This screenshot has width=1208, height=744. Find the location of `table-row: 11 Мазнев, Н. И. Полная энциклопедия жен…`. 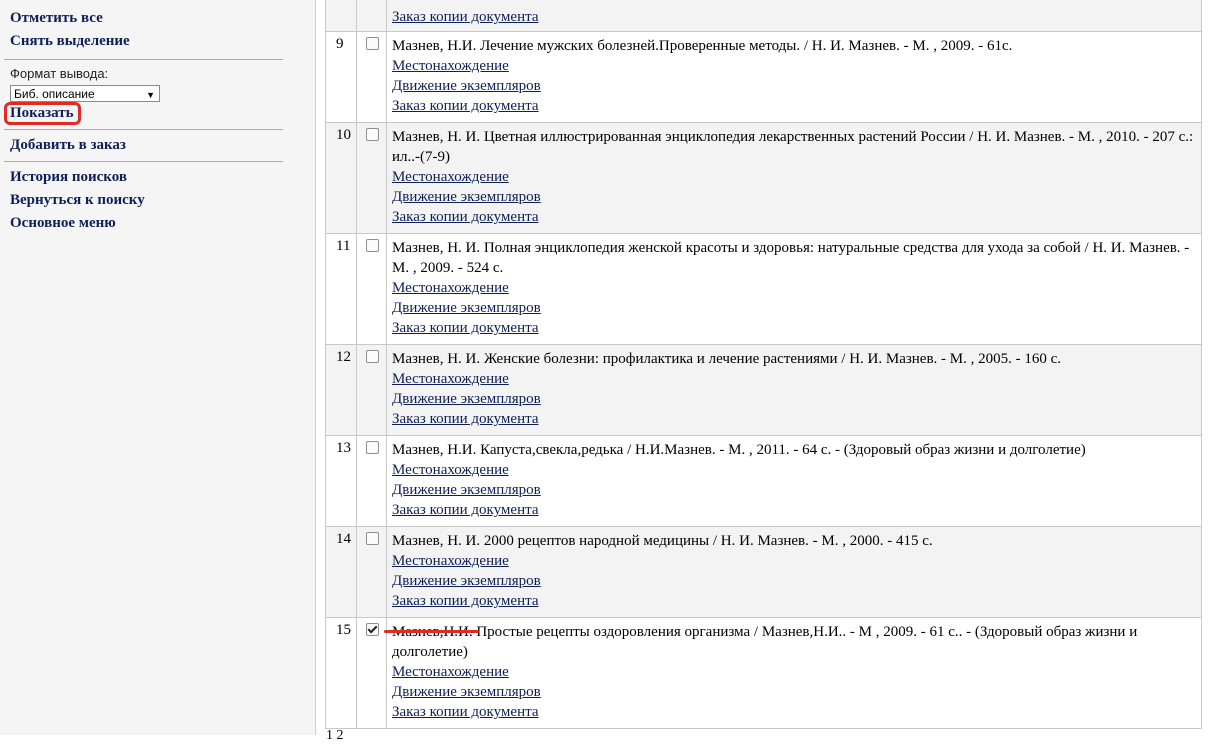

table-row: 11 Мазнев, Н. И. Полная энциклопедия жен… is located at coordinates (763, 289).